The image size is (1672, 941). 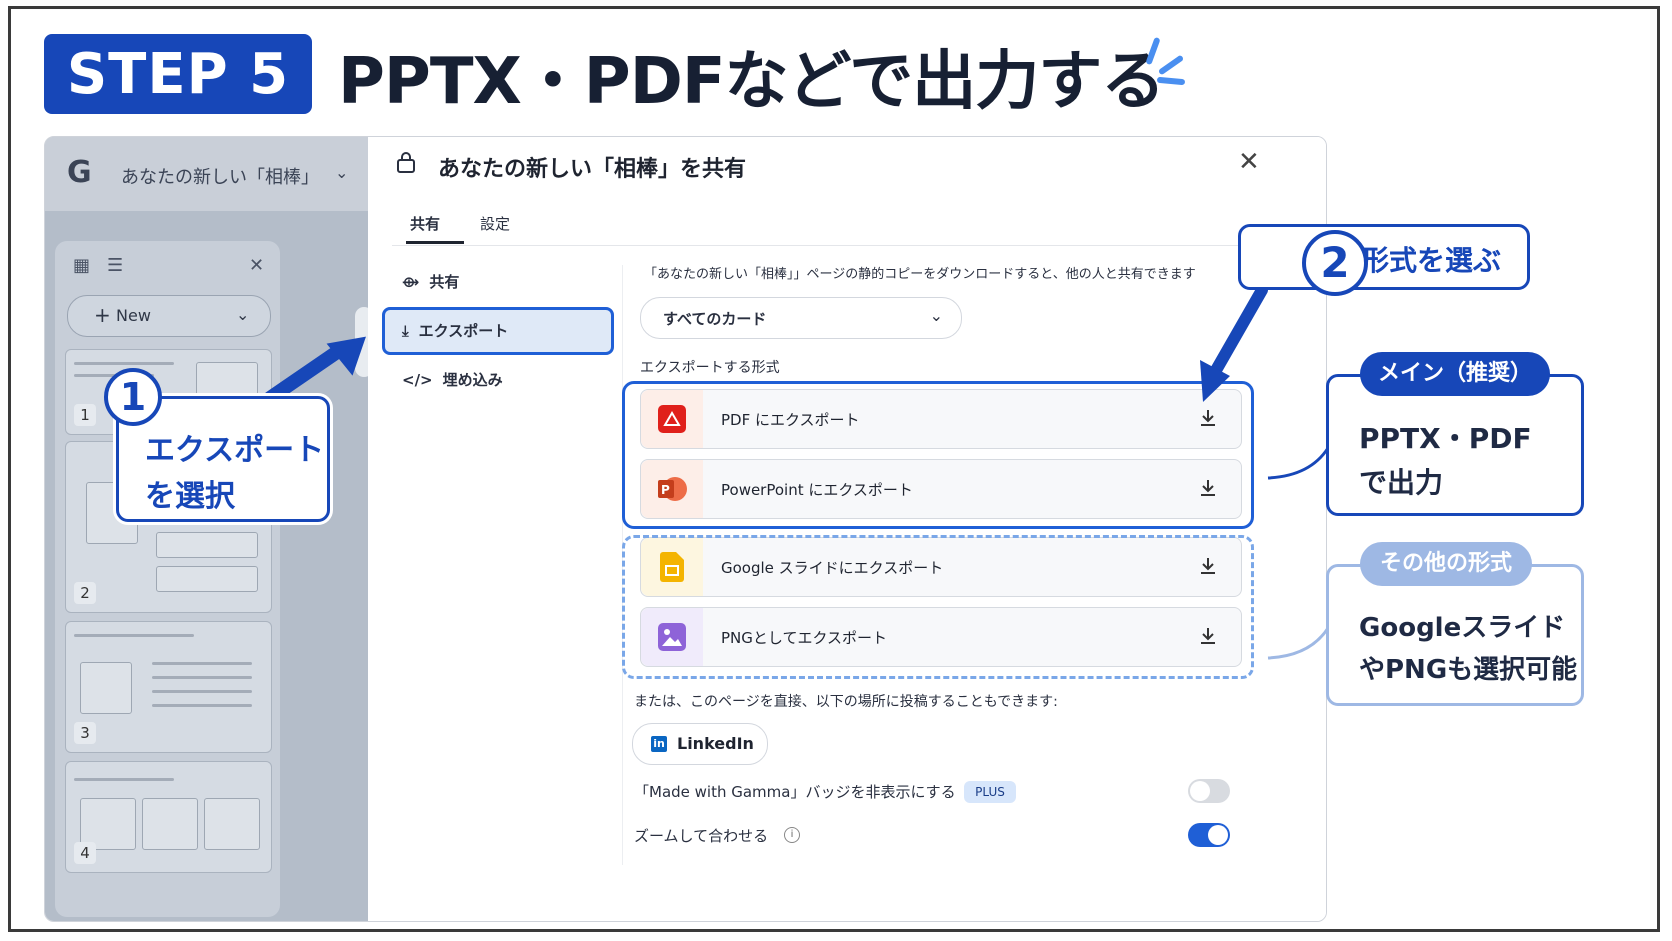 I want to click on sidebar-item-label: エクスポート, so click(x=463, y=331).